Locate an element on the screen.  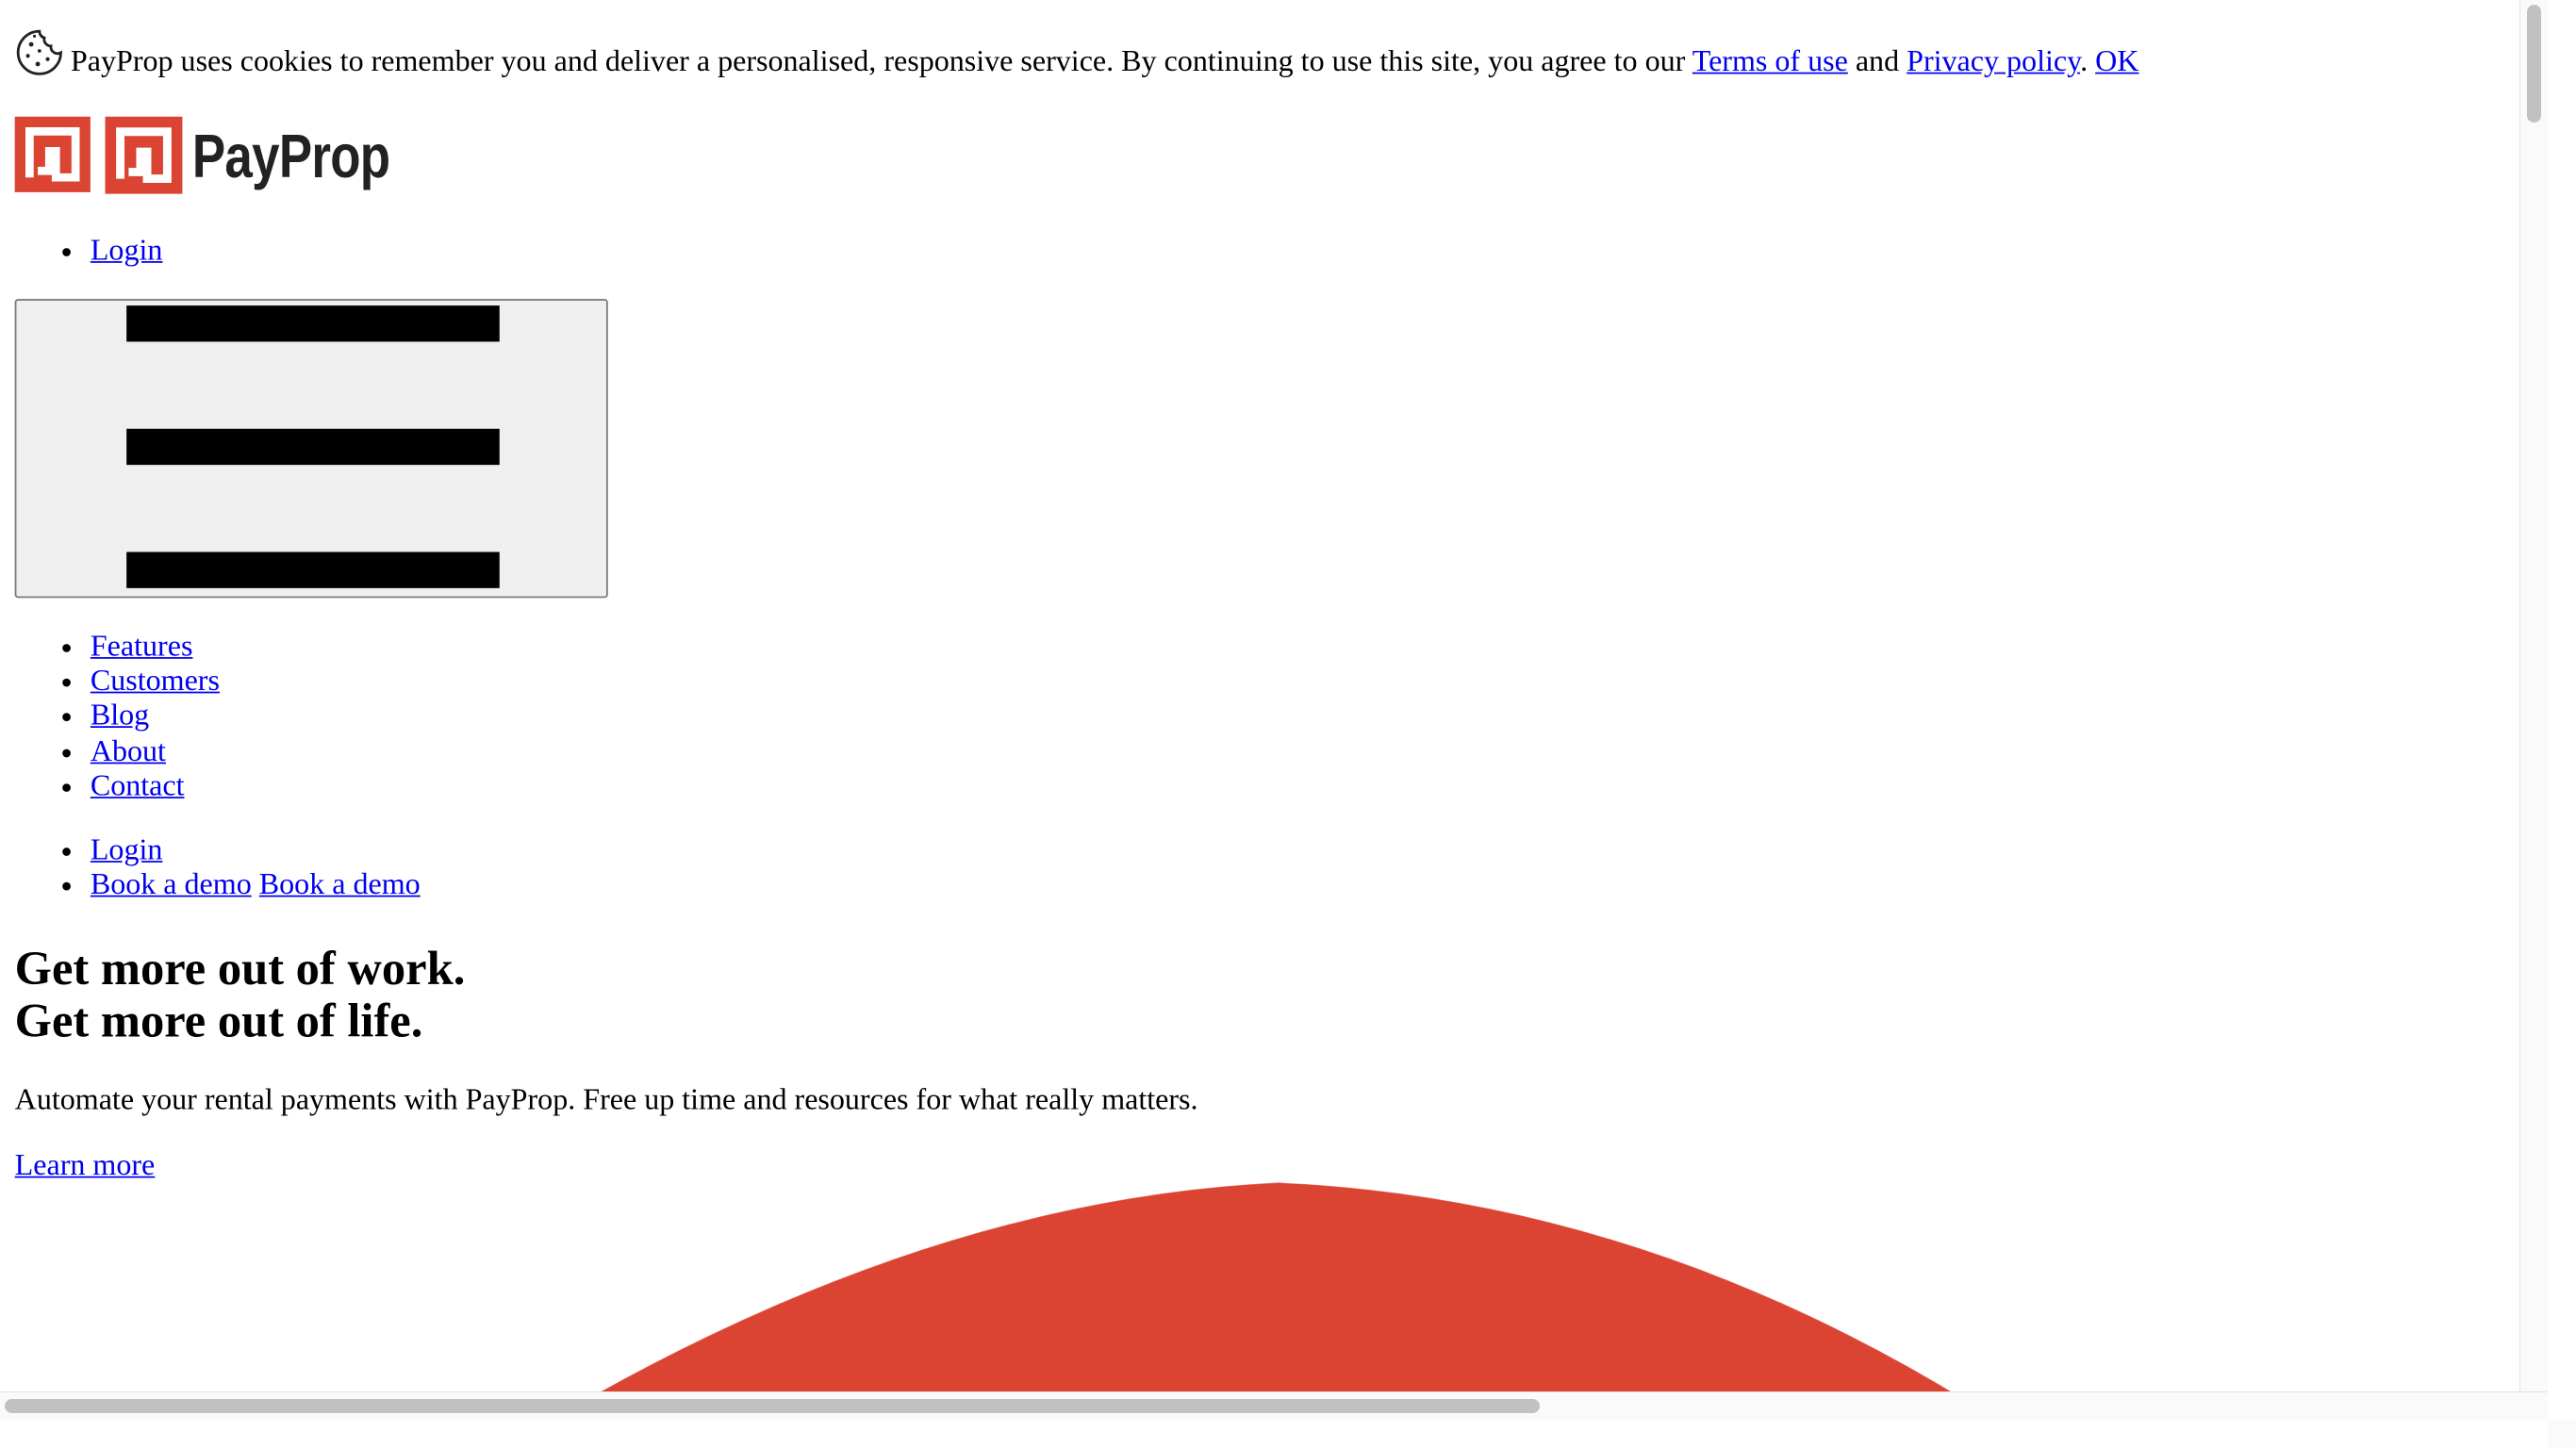
secondary-nav: Login Book a demo Book a demo is located at coordinates (210, 867).